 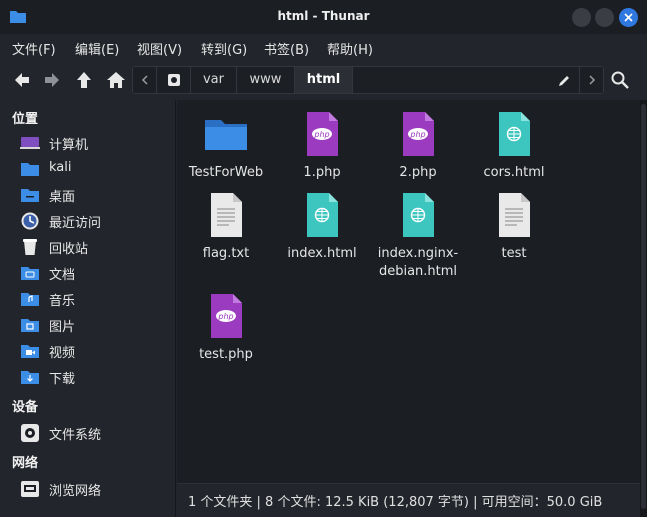 I want to click on file-item-test-php: php test.php, so click(x=226, y=328).